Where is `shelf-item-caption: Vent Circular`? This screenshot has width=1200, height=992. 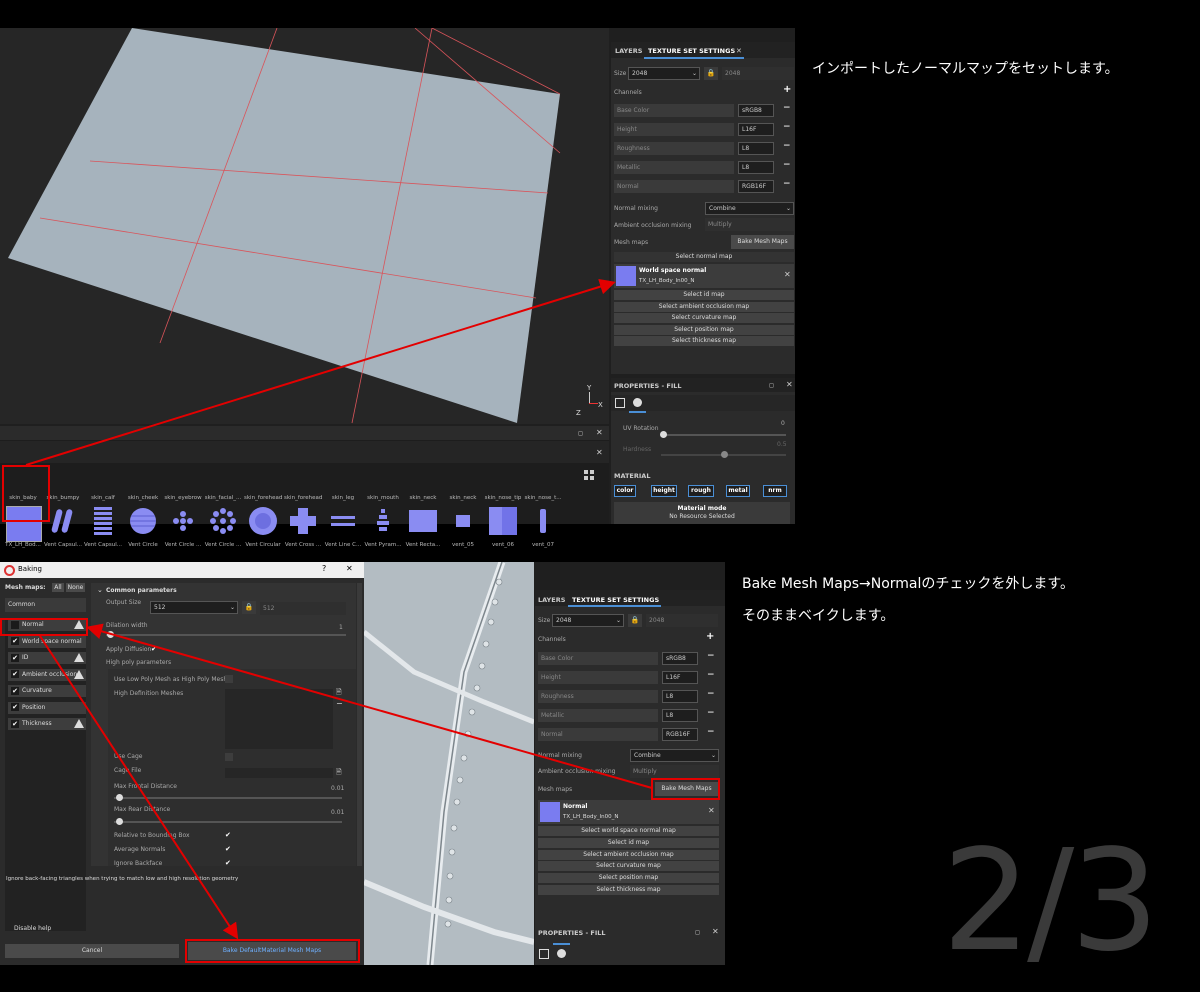 shelf-item-caption: Vent Circular is located at coordinates (263, 545).